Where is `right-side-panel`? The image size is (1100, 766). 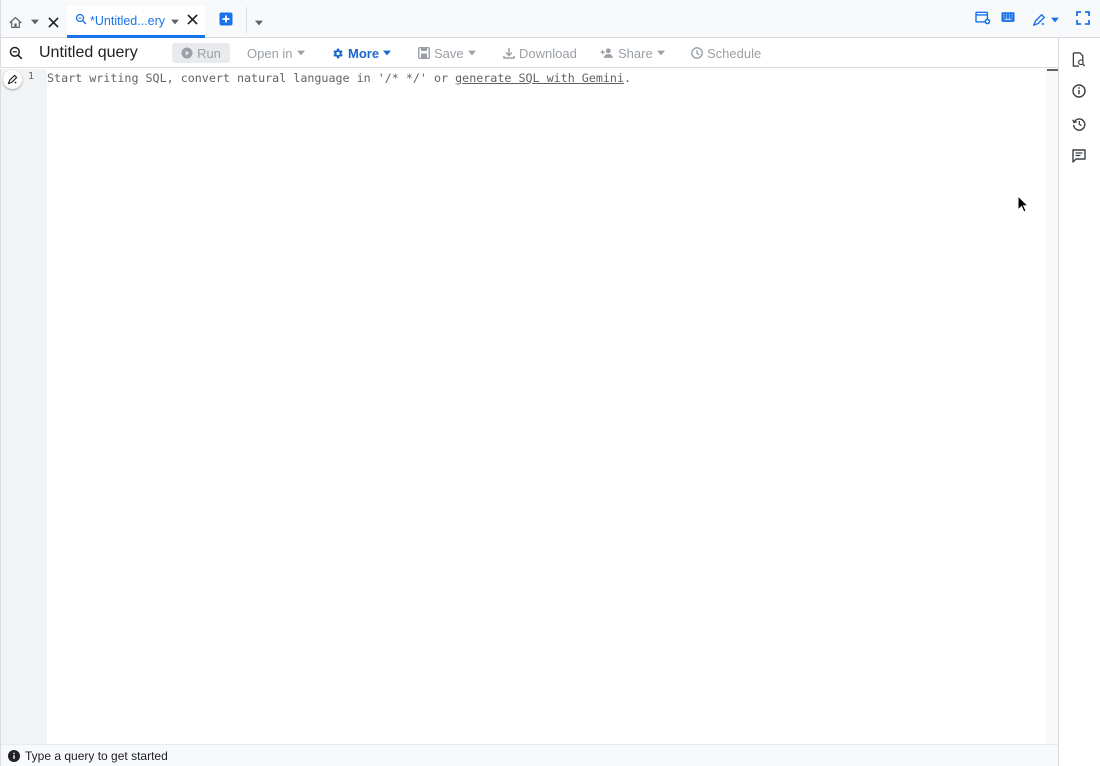
right-side-panel is located at coordinates (1079, 402).